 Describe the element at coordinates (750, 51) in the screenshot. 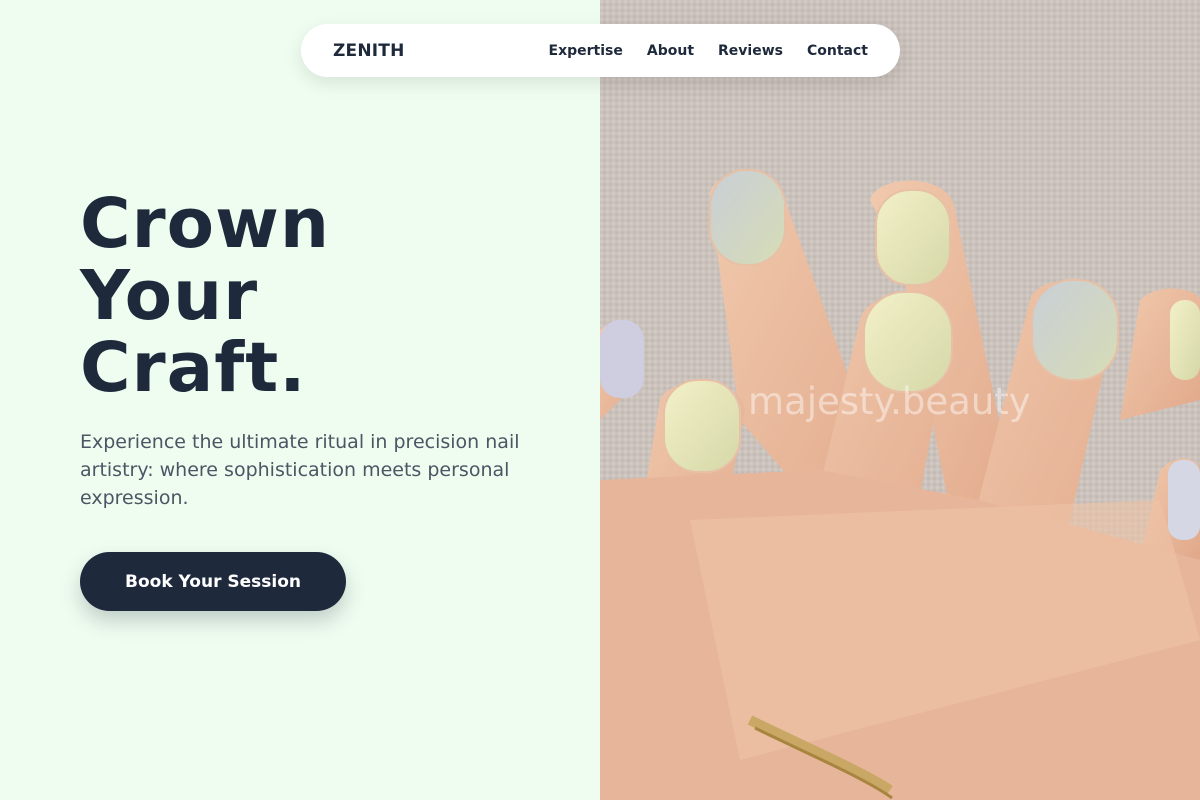

I see `nav-link-reviews: Reviews` at that location.